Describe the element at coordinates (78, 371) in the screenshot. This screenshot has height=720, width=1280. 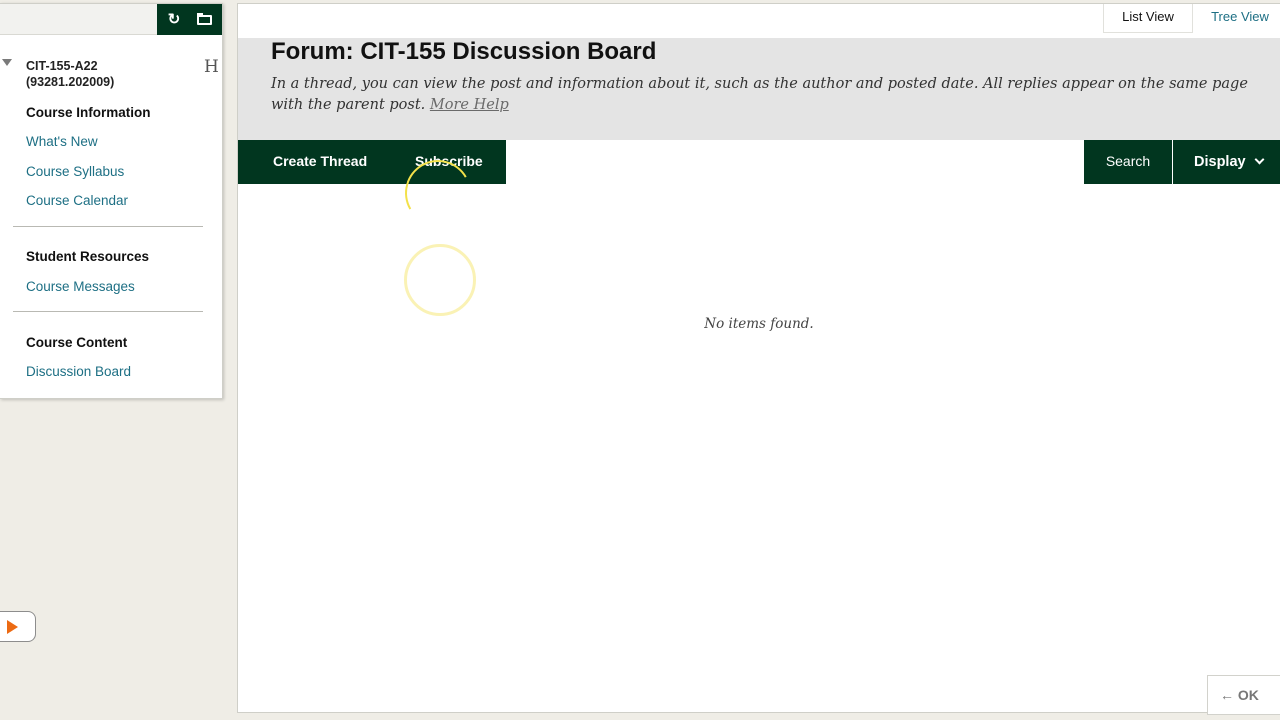
I see `menu-item-discussion-board: Discussion Board` at that location.